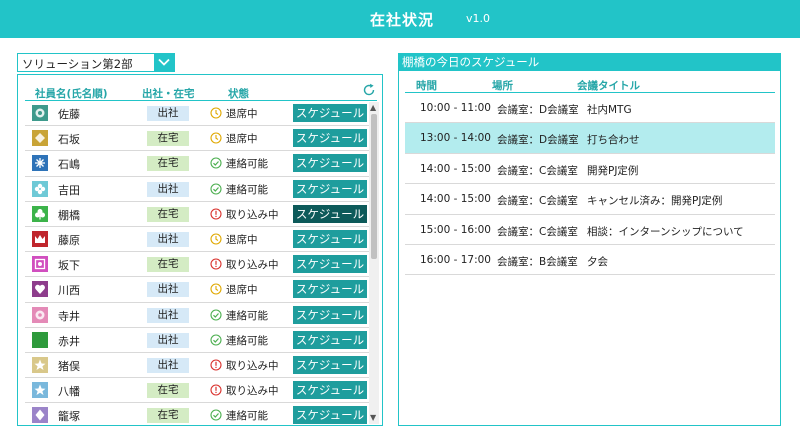 The image size is (800, 441). I want to click on schedule-place: 会議室：D会議室, so click(538, 110).